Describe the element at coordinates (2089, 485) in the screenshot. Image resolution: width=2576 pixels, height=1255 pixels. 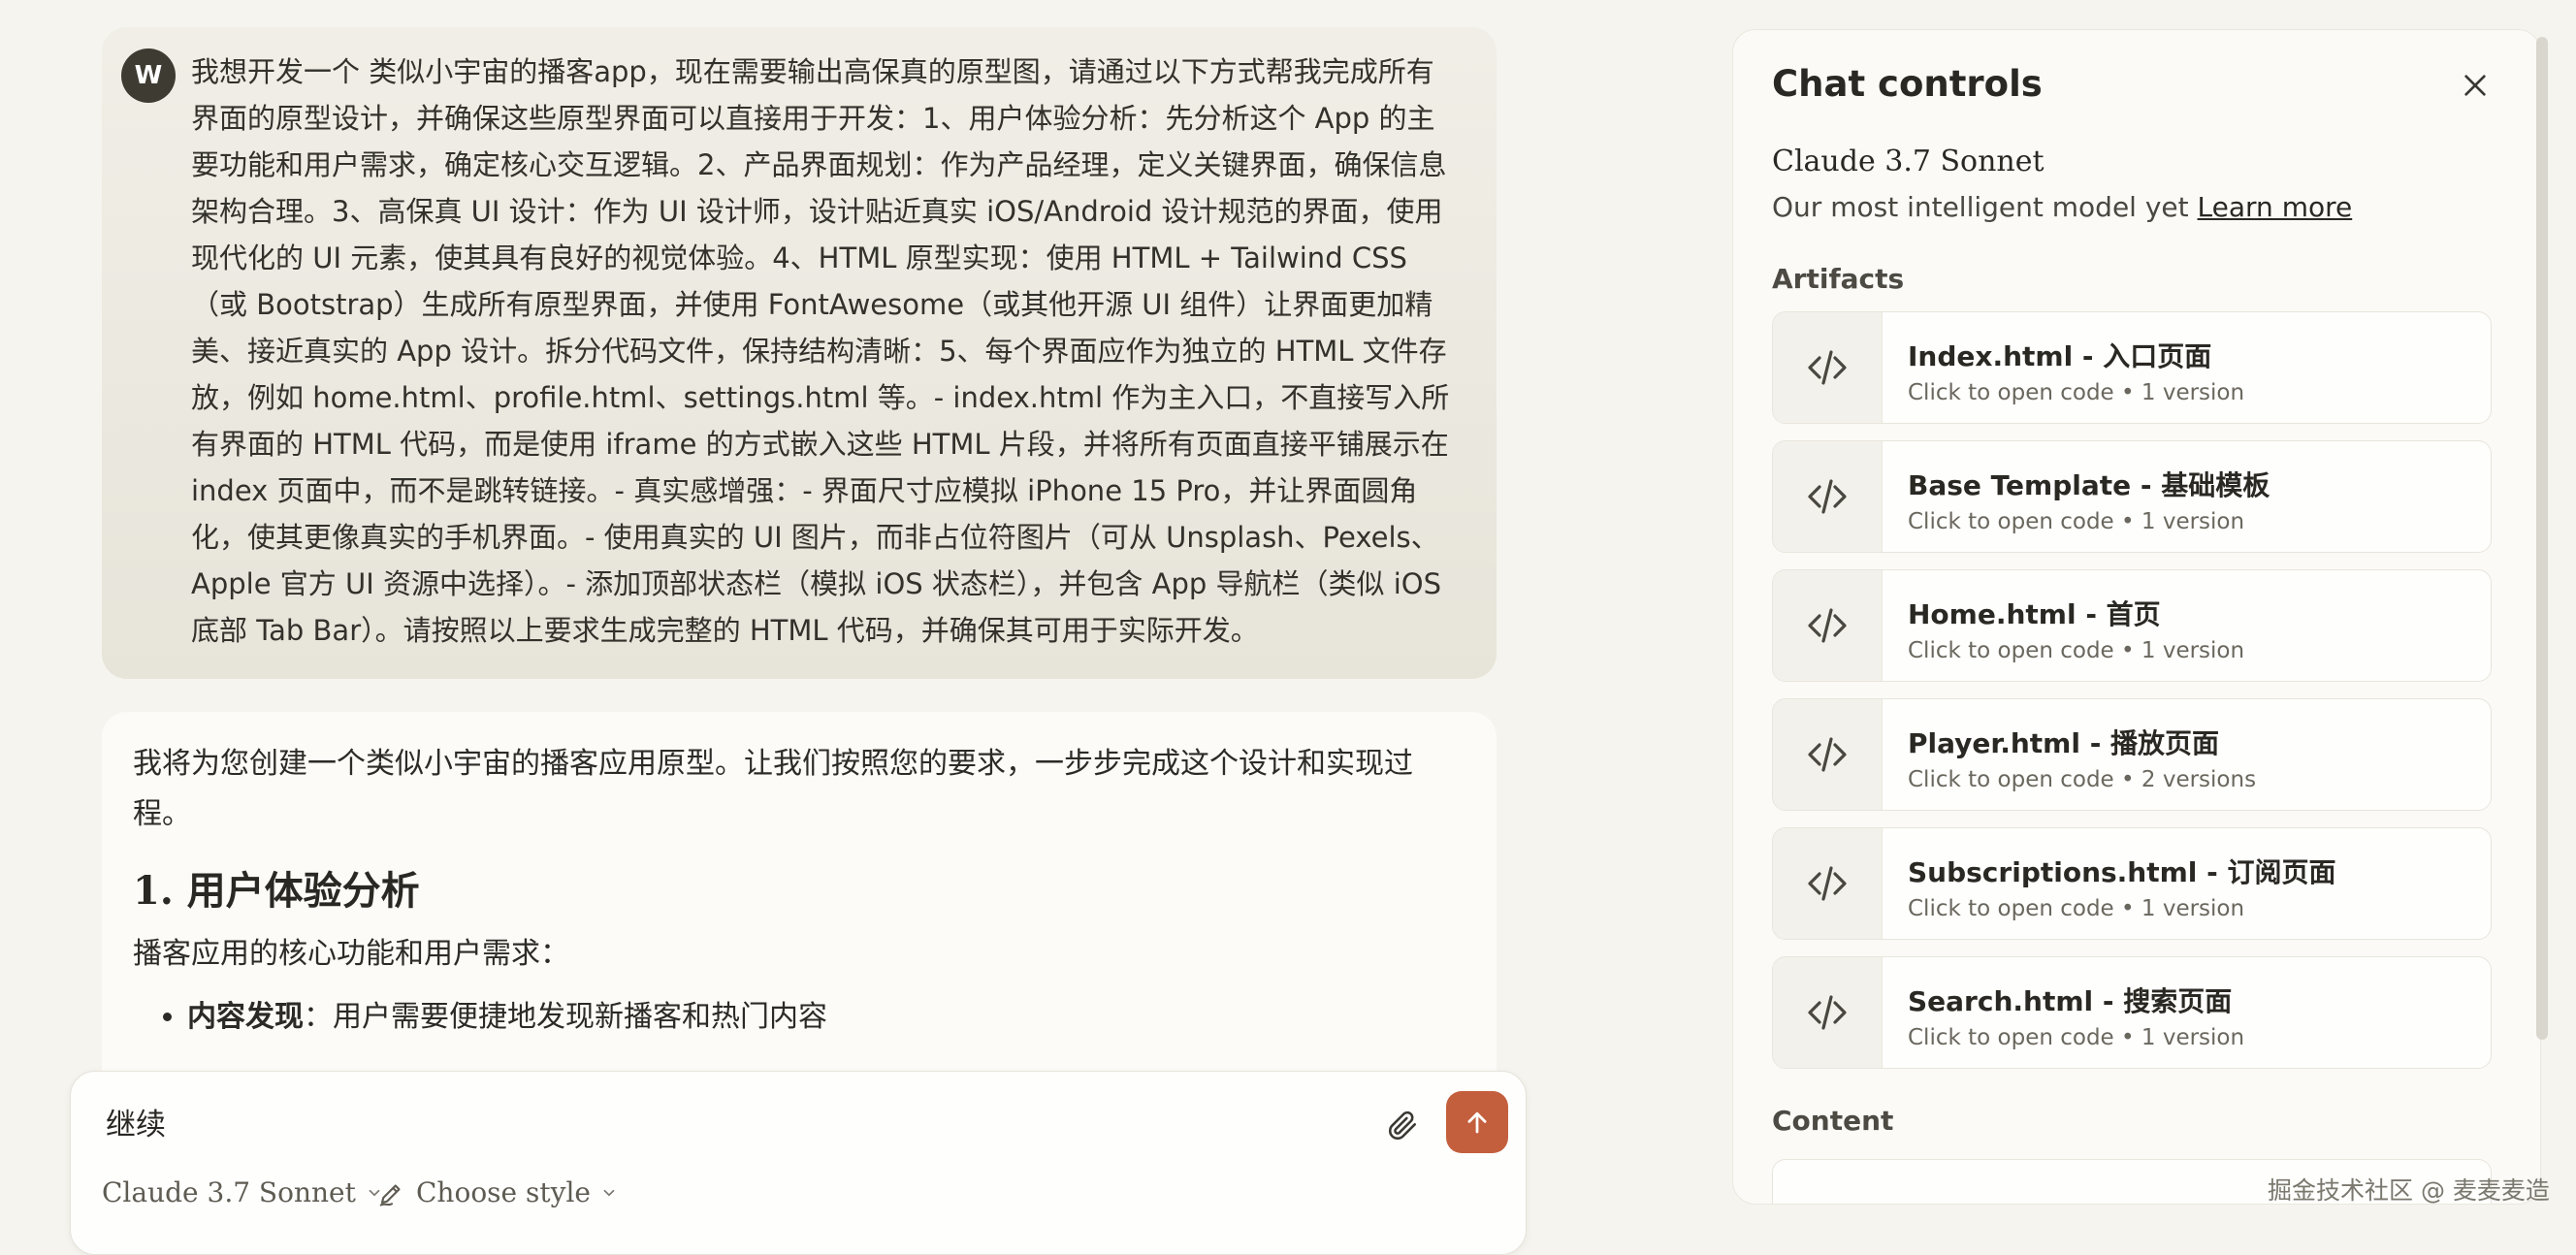
I see `artifact-title: Base Template - 基础模板` at that location.